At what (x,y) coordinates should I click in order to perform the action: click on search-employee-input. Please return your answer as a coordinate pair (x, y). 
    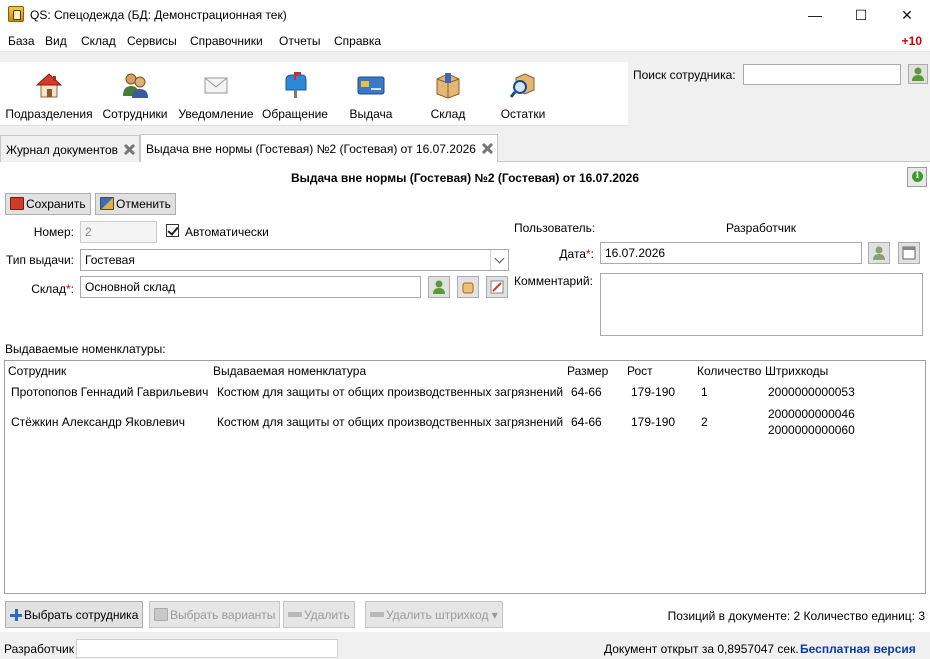
    Looking at the image, I should click on (822, 74).